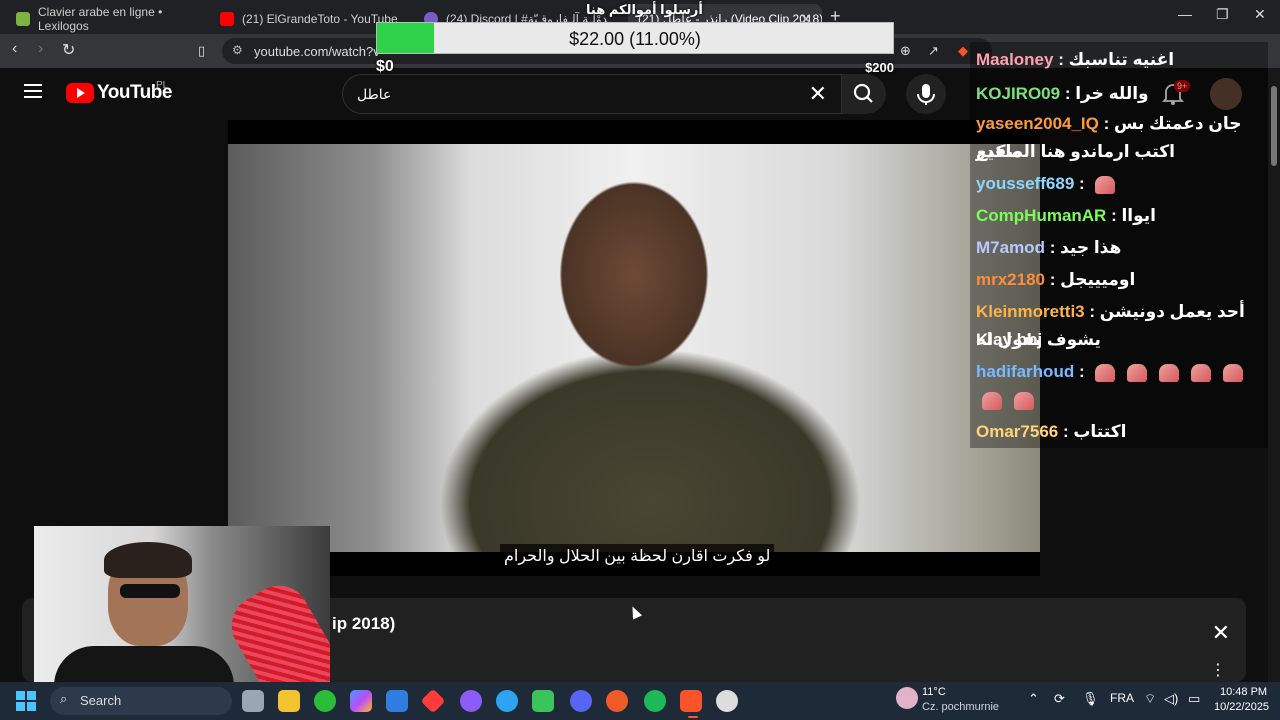  What do you see at coordinates (1030, 311) in the screenshot?
I see `chat-username: Kleinmoretti3` at bounding box center [1030, 311].